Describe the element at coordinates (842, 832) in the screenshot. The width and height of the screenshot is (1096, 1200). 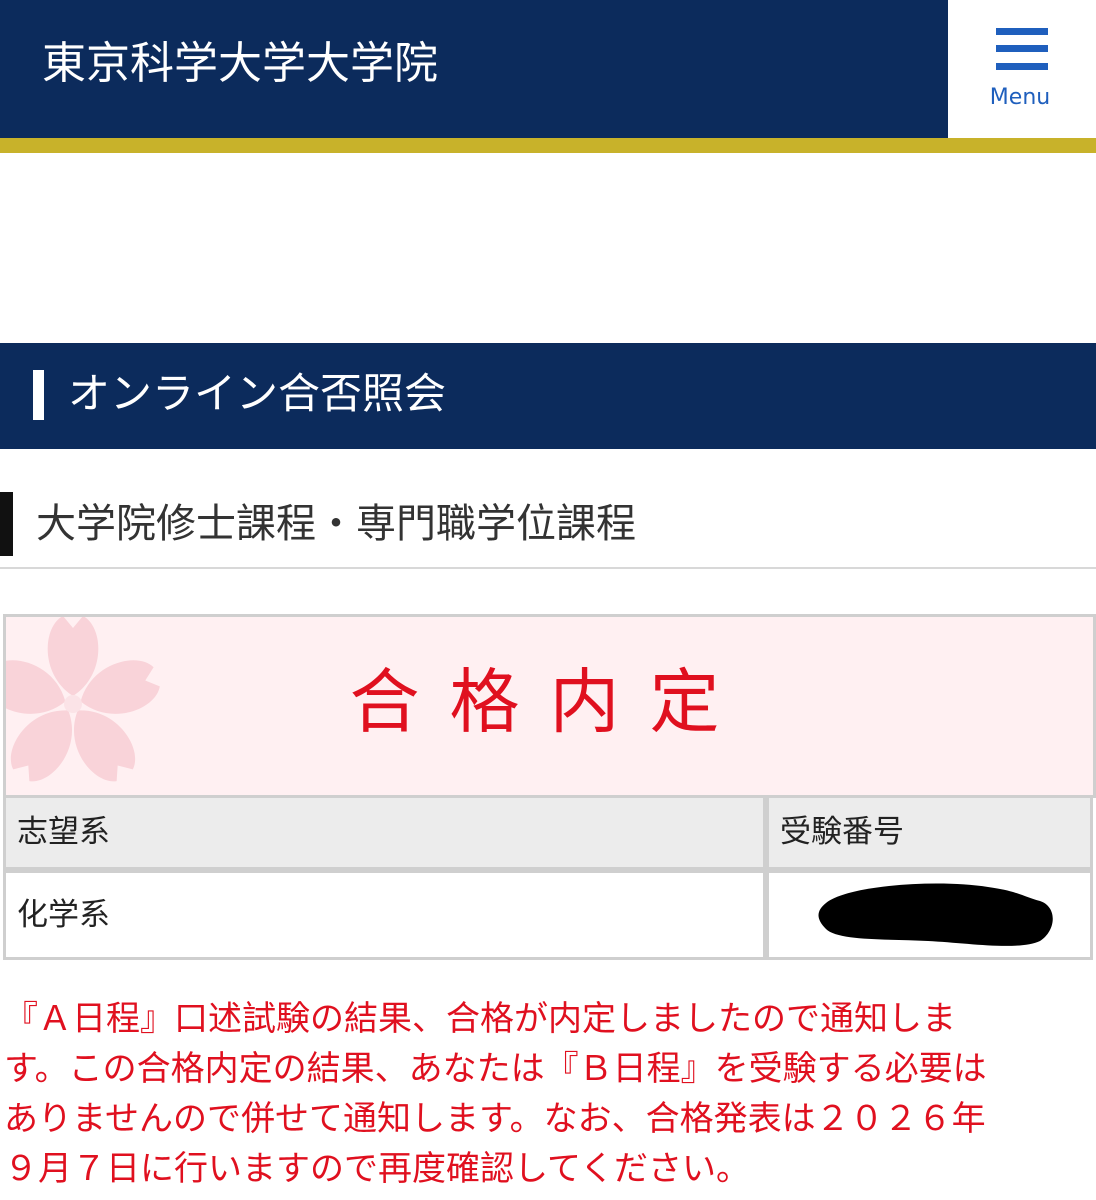
I see `exam-number-header-label: 受験番号` at that location.